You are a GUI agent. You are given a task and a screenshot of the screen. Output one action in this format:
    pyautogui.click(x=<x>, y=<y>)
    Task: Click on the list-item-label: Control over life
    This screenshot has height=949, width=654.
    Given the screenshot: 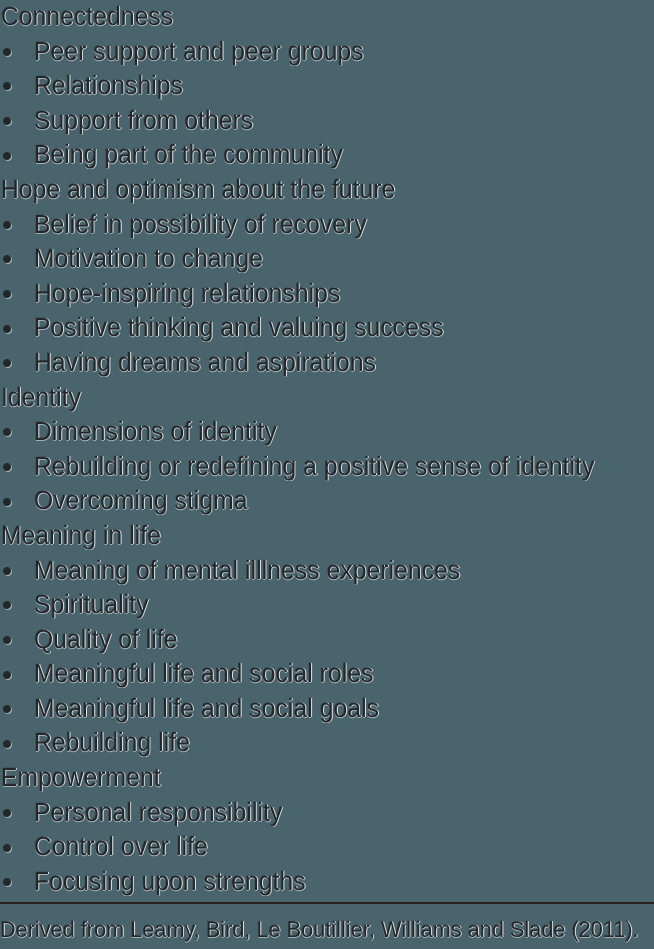 What is the action you would take?
    pyautogui.click(x=121, y=847)
    